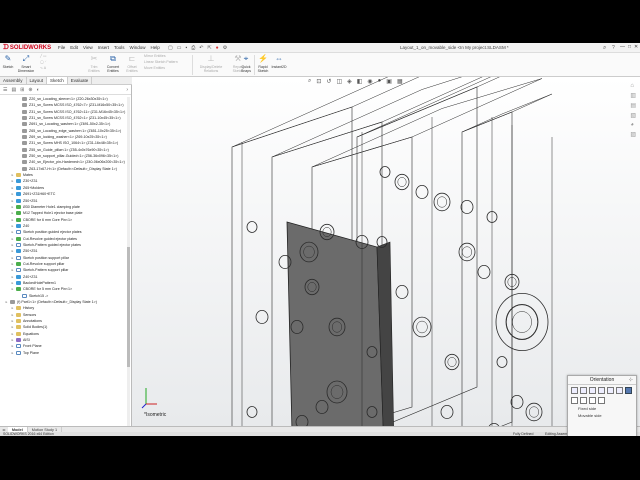 Image resolution: width=640 pixels, height=480 pixels. What do you see at coordinates (88, 48) in the screenshot?
I see `menu-view: View` at bounding box center [88, 48].